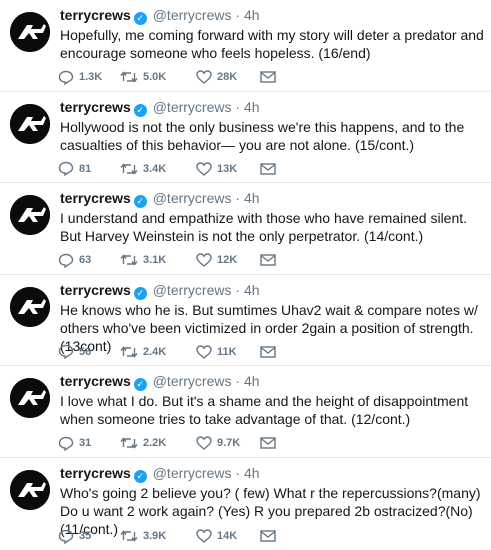 The height and width of the screenshot is (550, 491). I want to click on like-button: 14K, so click(228, 536).